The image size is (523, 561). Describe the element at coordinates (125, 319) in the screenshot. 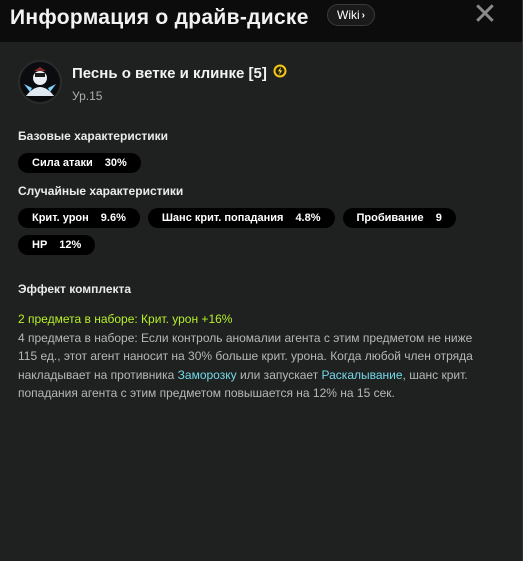

I see `two-piece-effect: 2 предмета в наборе: Крит. урон +16%` at that location.